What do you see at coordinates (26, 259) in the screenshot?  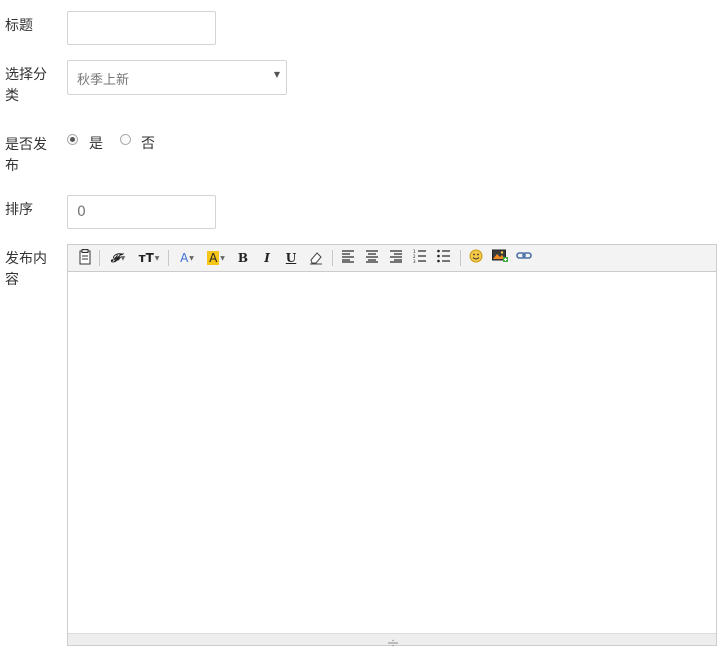 I see `content-label-line-1: 发布内` at bounding box center [26, 259].